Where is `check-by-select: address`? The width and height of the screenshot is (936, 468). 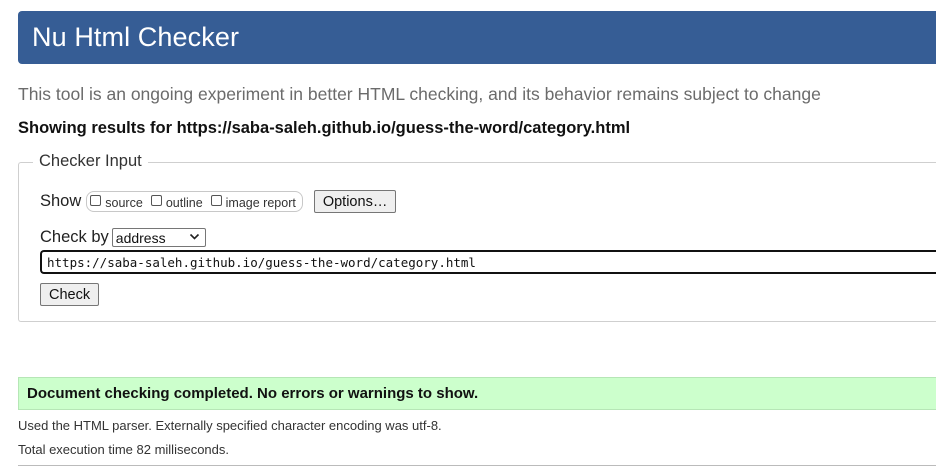 check-by-select: address is located at coordinates (158, 237).